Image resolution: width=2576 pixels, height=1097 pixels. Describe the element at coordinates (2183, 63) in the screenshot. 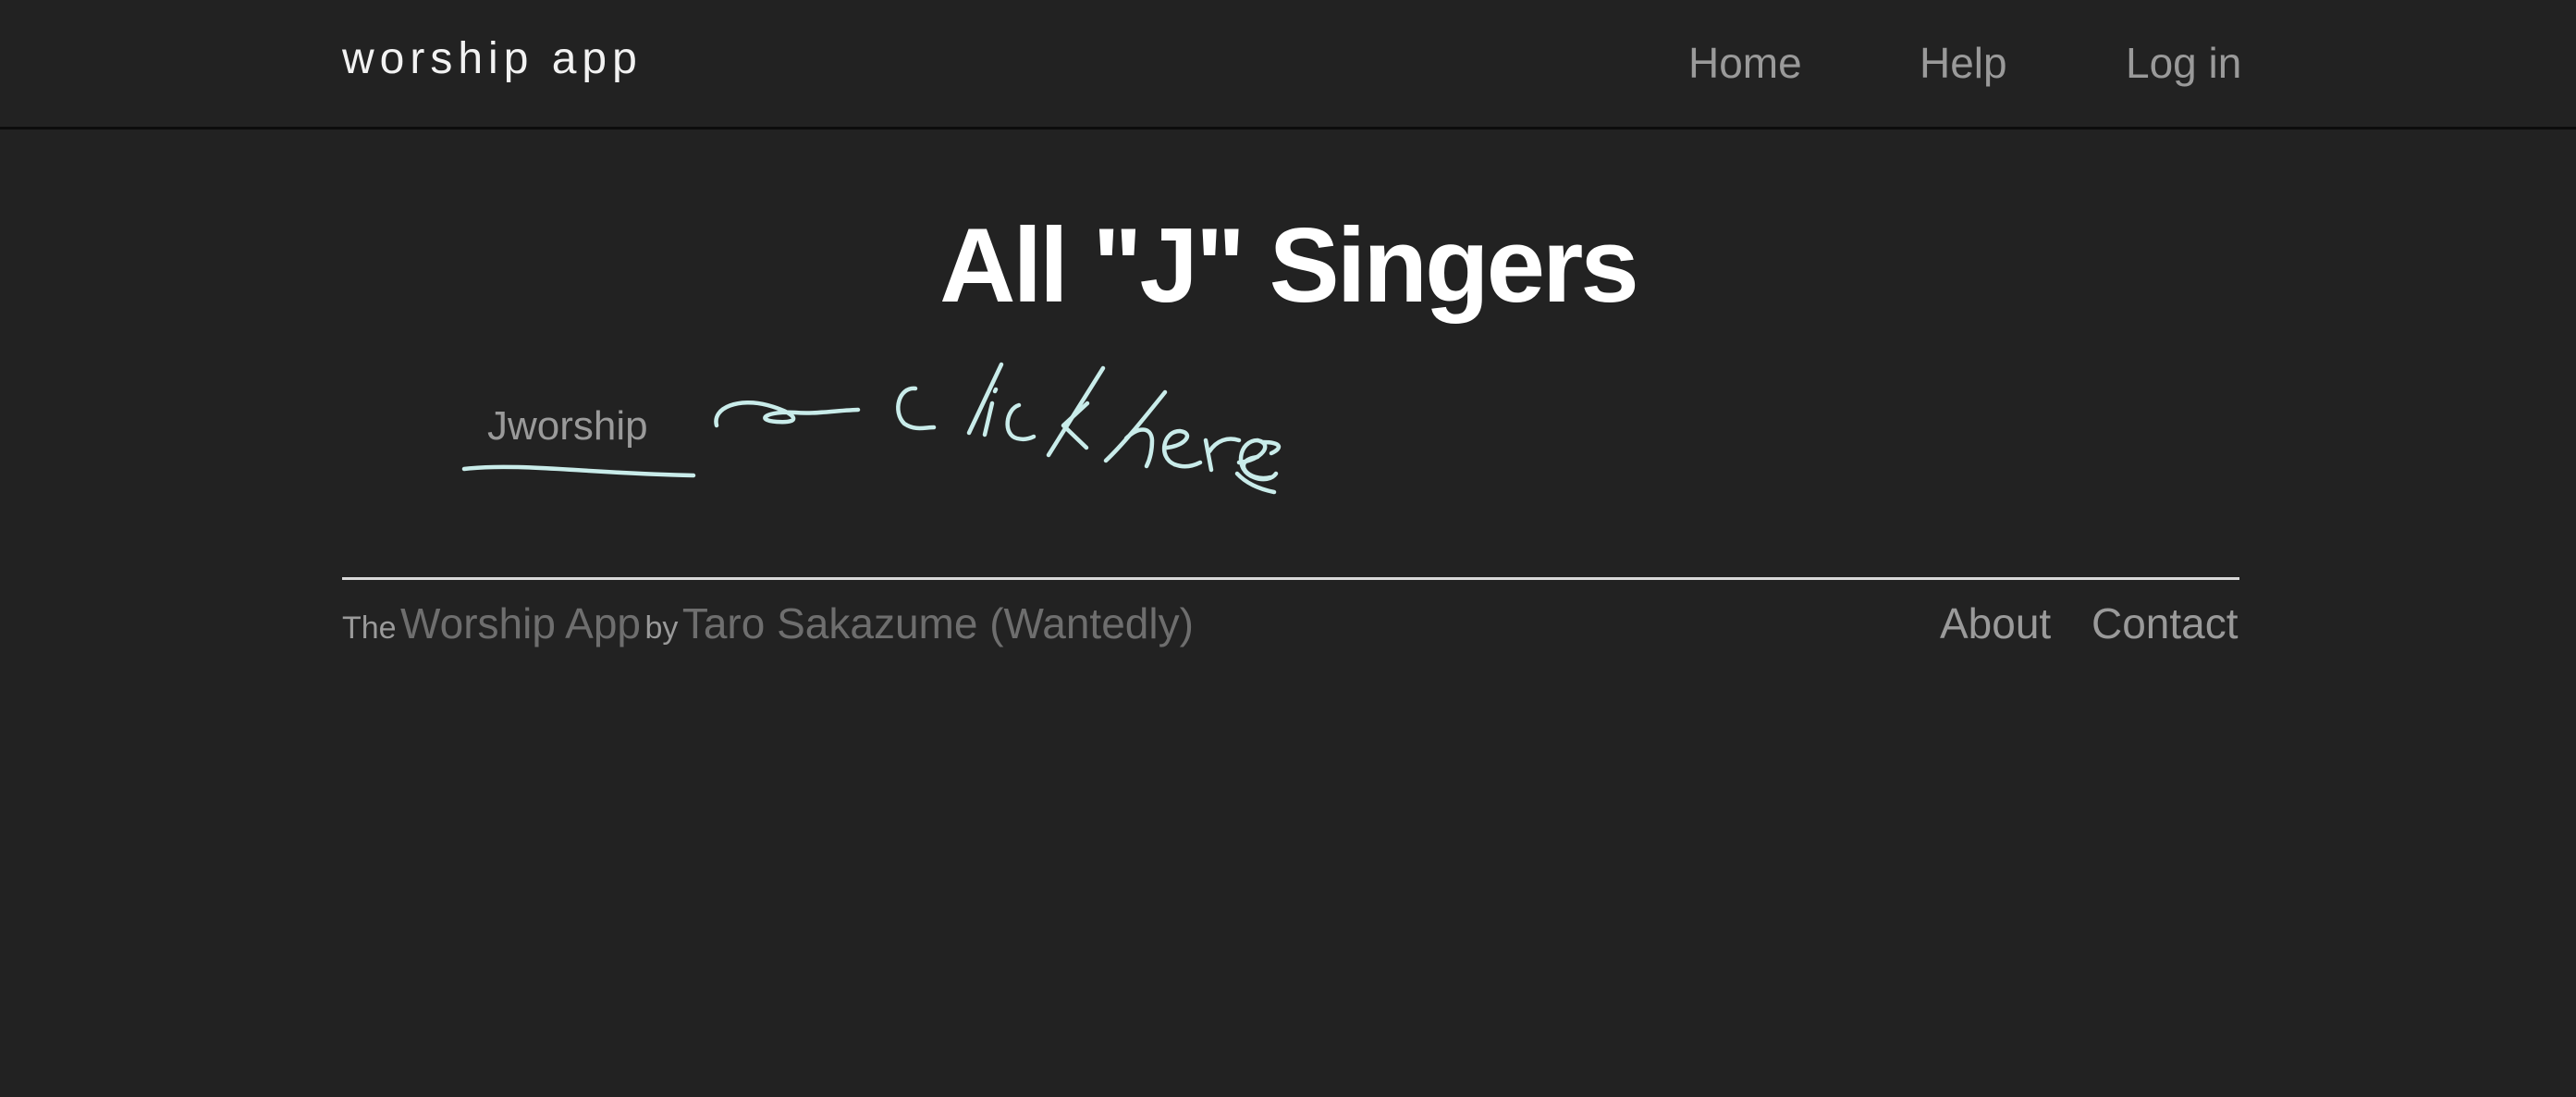

I see `nav-login-link: Log in` at that location.